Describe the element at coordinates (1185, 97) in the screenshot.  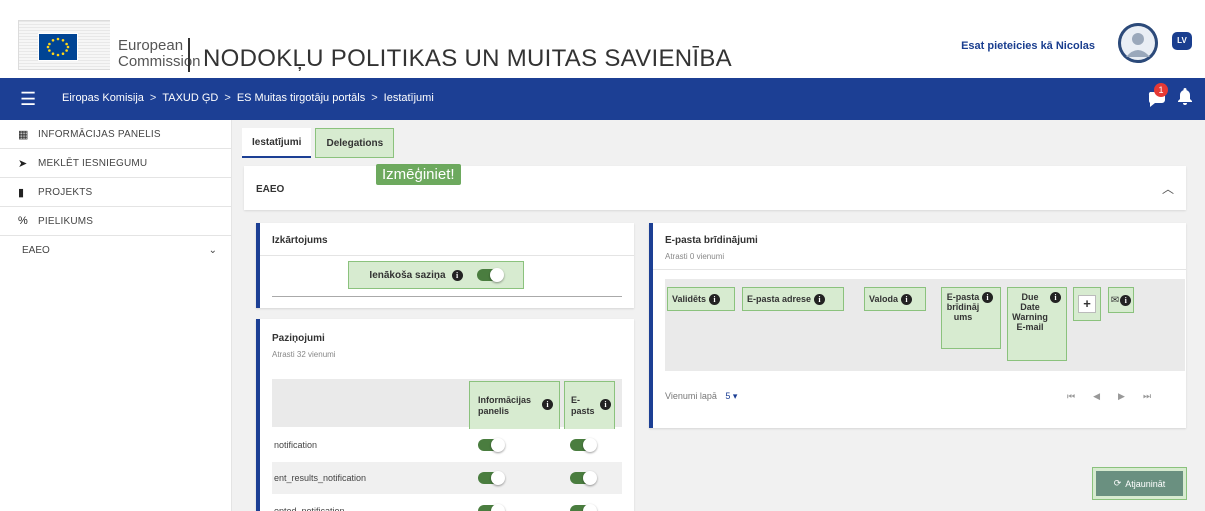
I see `bell-icon` at that location.